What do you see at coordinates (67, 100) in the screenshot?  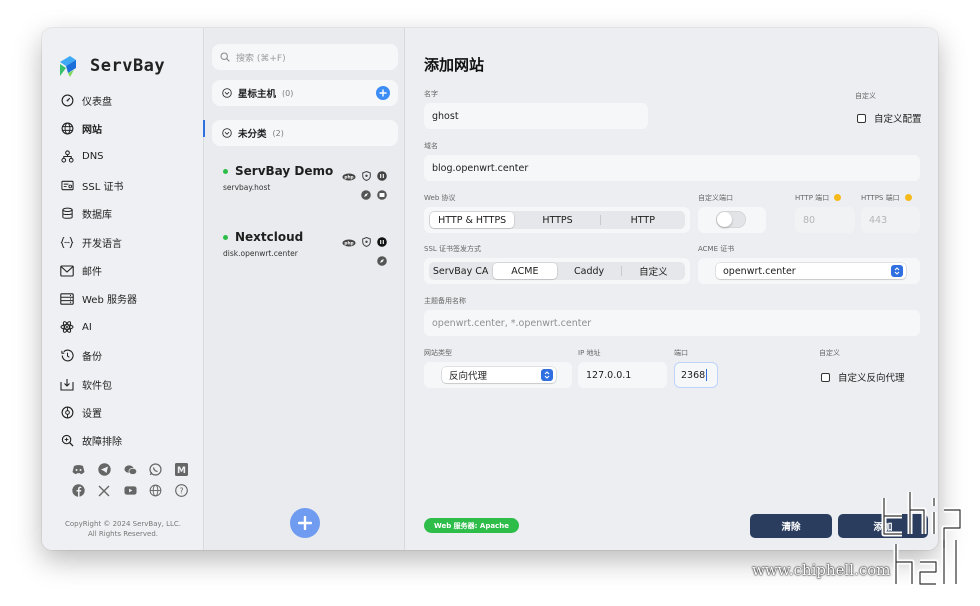 I see `dashboard-icon` at bounding box center [67, 100].